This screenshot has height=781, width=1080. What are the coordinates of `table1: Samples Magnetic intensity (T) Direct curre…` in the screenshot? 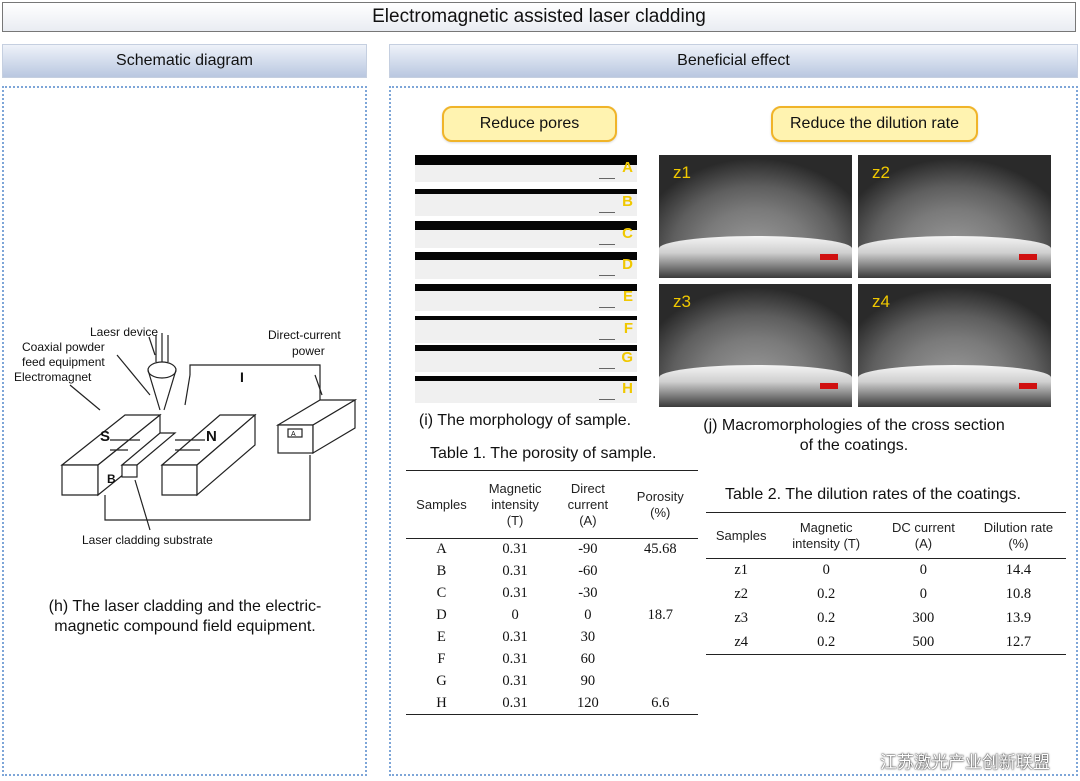 It's located at (552, 592).